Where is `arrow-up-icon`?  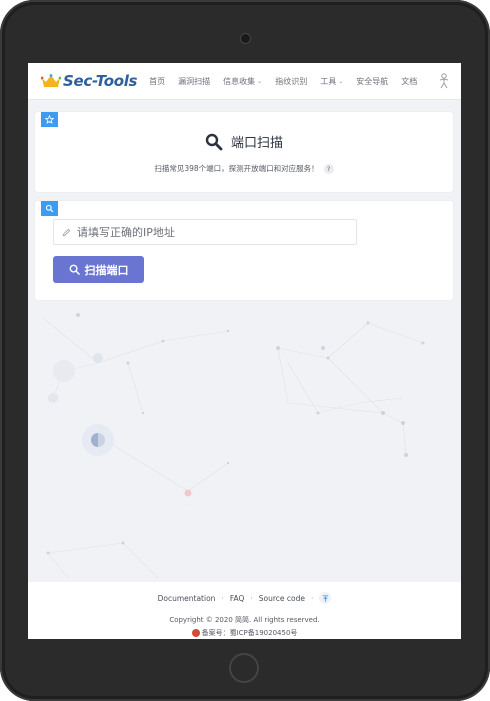
arrow-up-icon is located at coordinates (325, 598).